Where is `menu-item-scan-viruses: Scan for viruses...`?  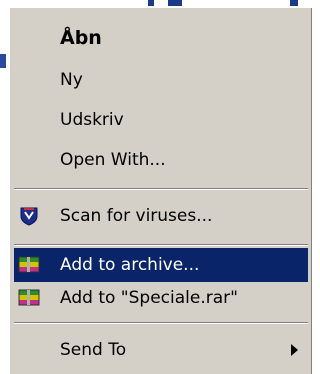 menu-item-scan-viruses: Scan for viruses... is located at coordinates (161, 216).